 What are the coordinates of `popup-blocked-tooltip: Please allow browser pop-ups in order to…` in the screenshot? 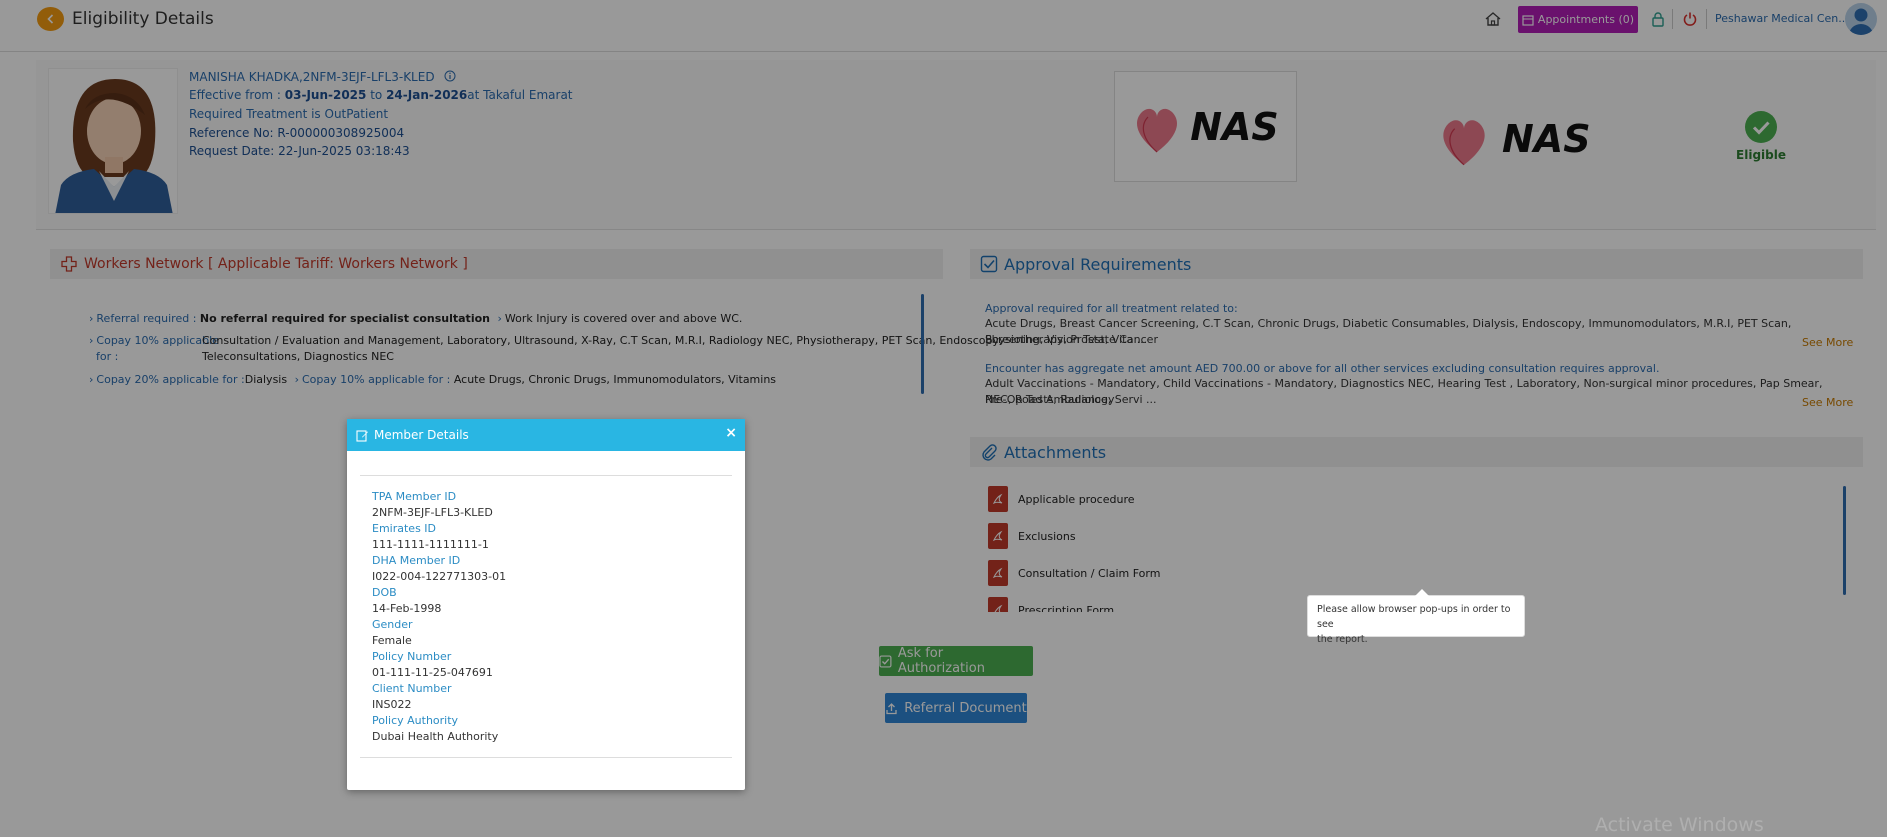 It's located at (1416, 617).